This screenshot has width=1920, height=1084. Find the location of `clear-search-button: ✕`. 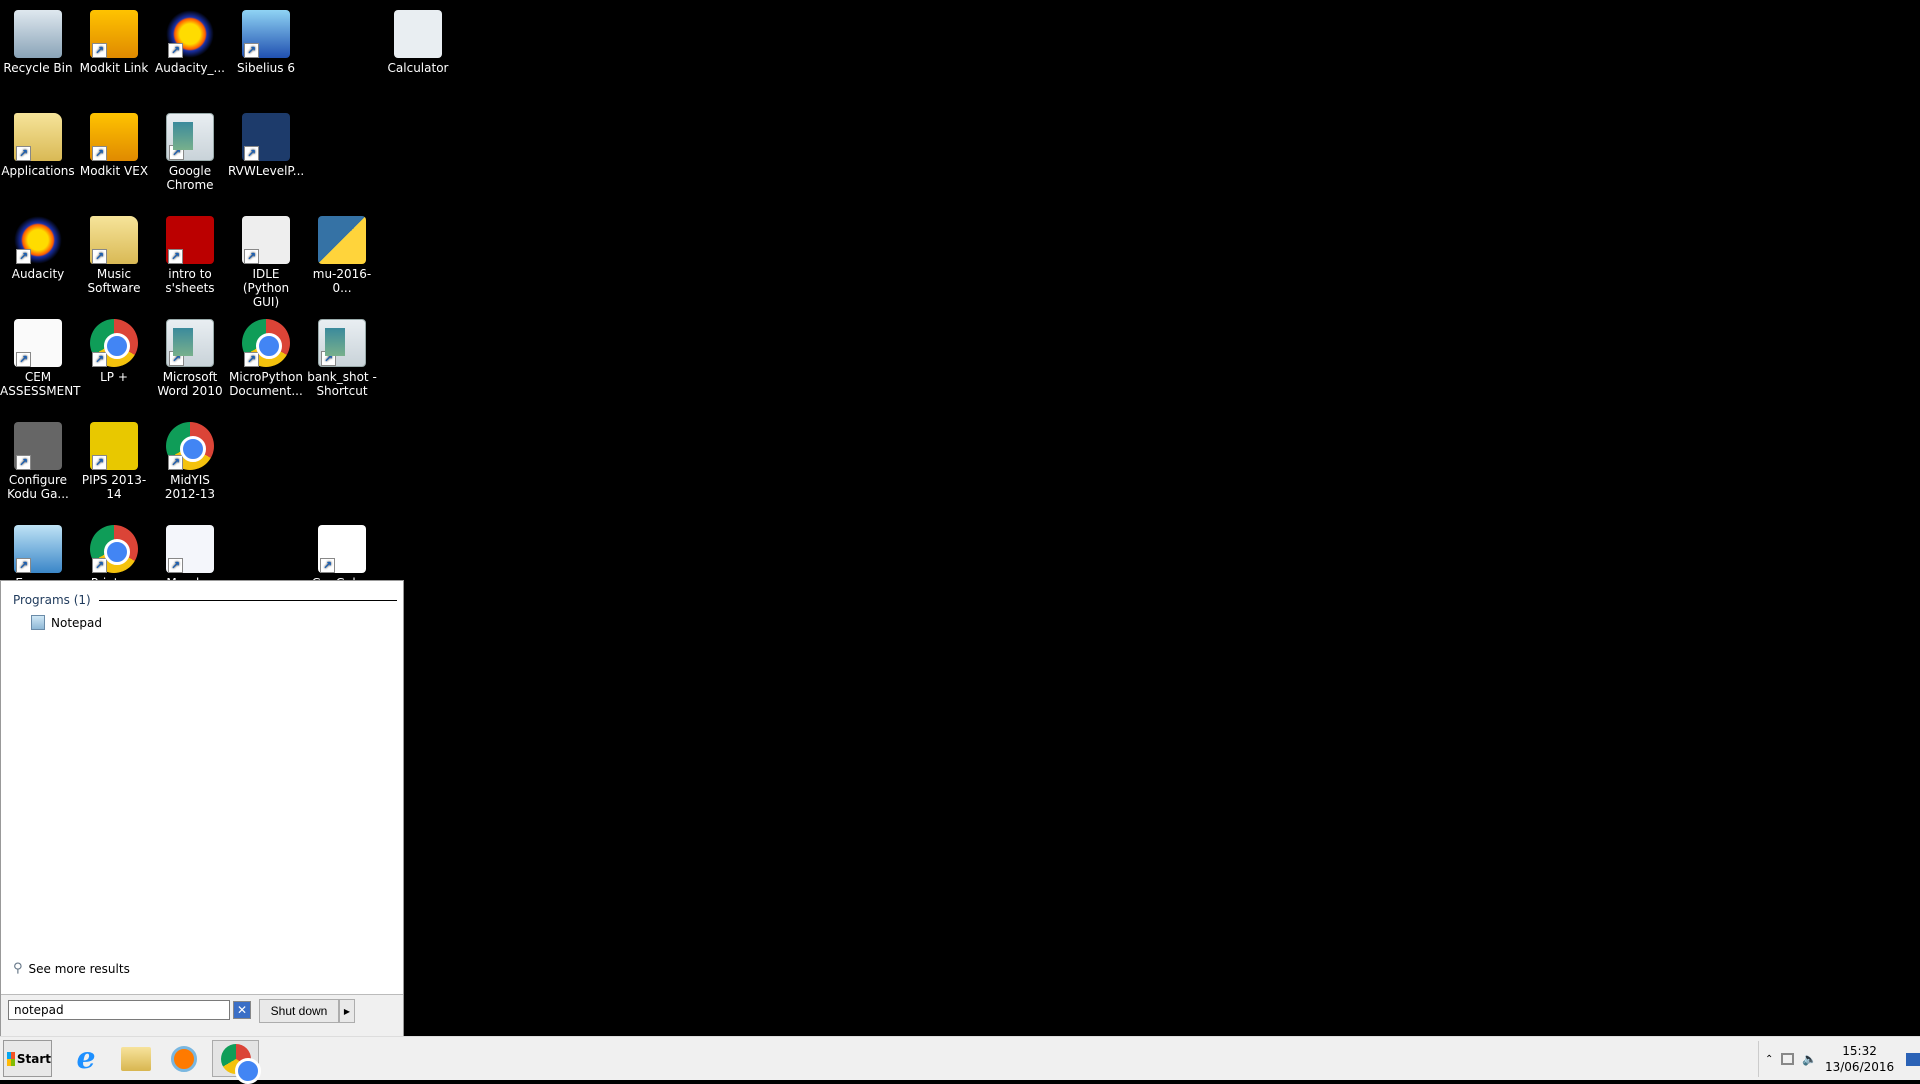

clear-search-button: ✕ is located at coordinates (242, 1010).